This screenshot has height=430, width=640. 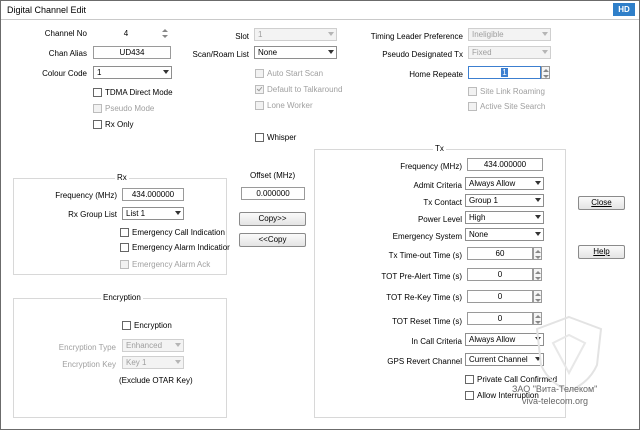 I want to click on encryption-type-label: Encryption Type, so click(x=87, y=347).